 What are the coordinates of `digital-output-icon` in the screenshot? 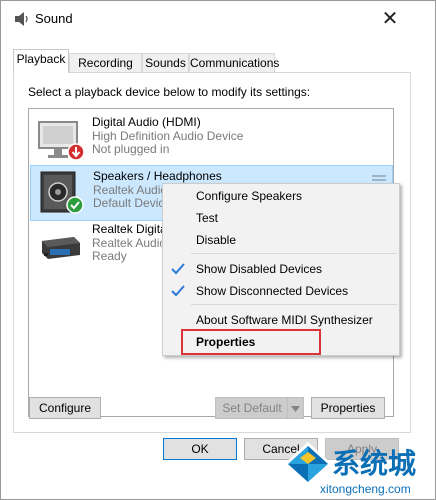 It's located at (61, 248).